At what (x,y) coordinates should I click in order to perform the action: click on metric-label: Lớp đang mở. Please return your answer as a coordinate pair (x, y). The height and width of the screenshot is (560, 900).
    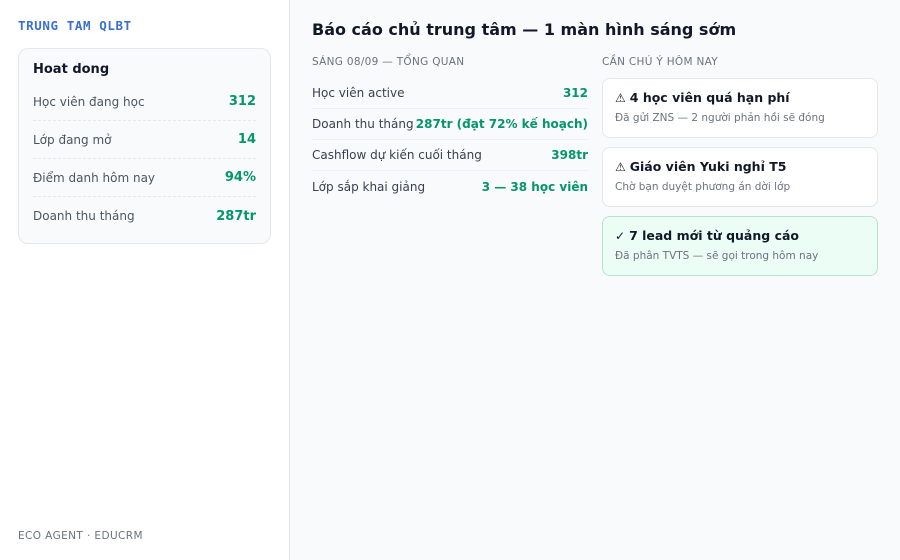
    Looking at the image, I should click on (72, 139).